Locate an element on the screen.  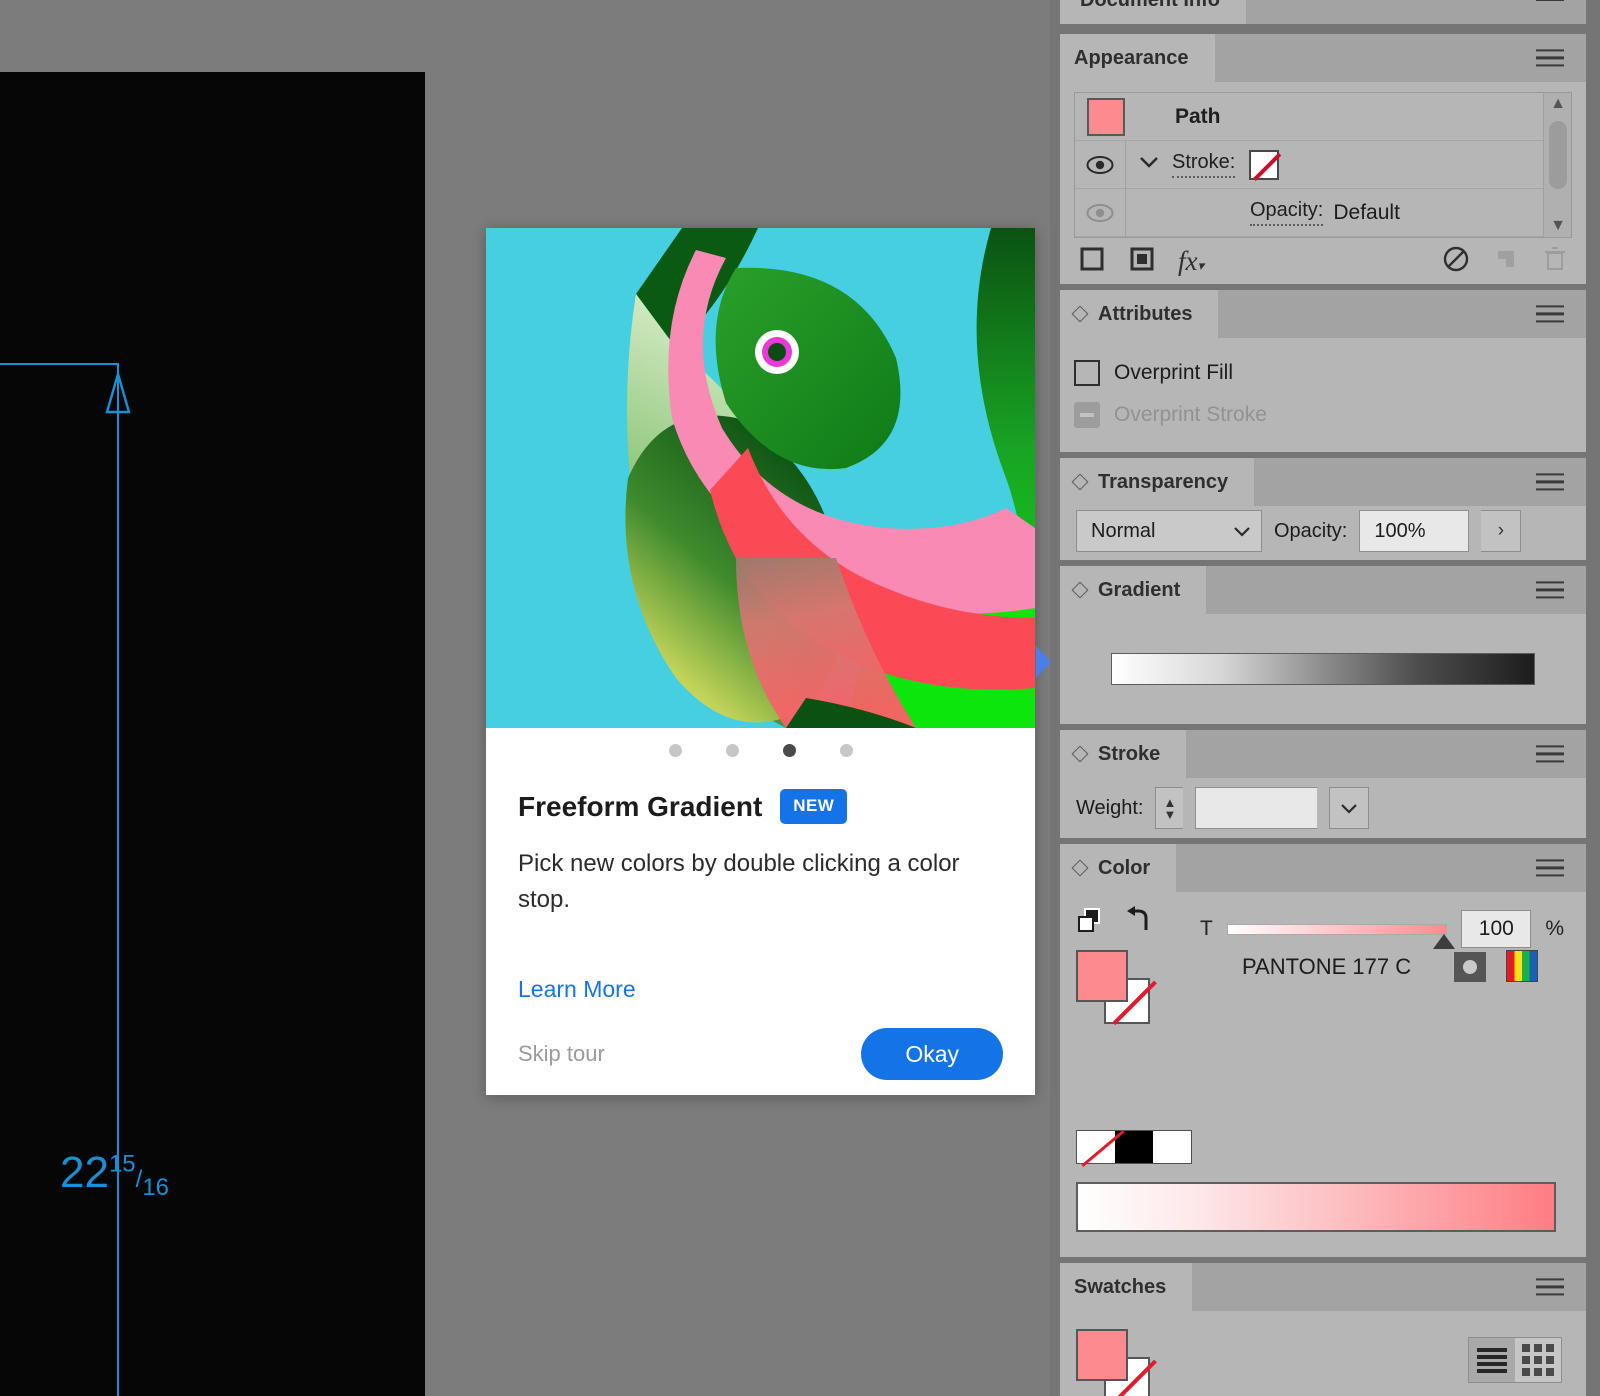
panel-document-info: Document Info is located at coordinates (1323, 12).